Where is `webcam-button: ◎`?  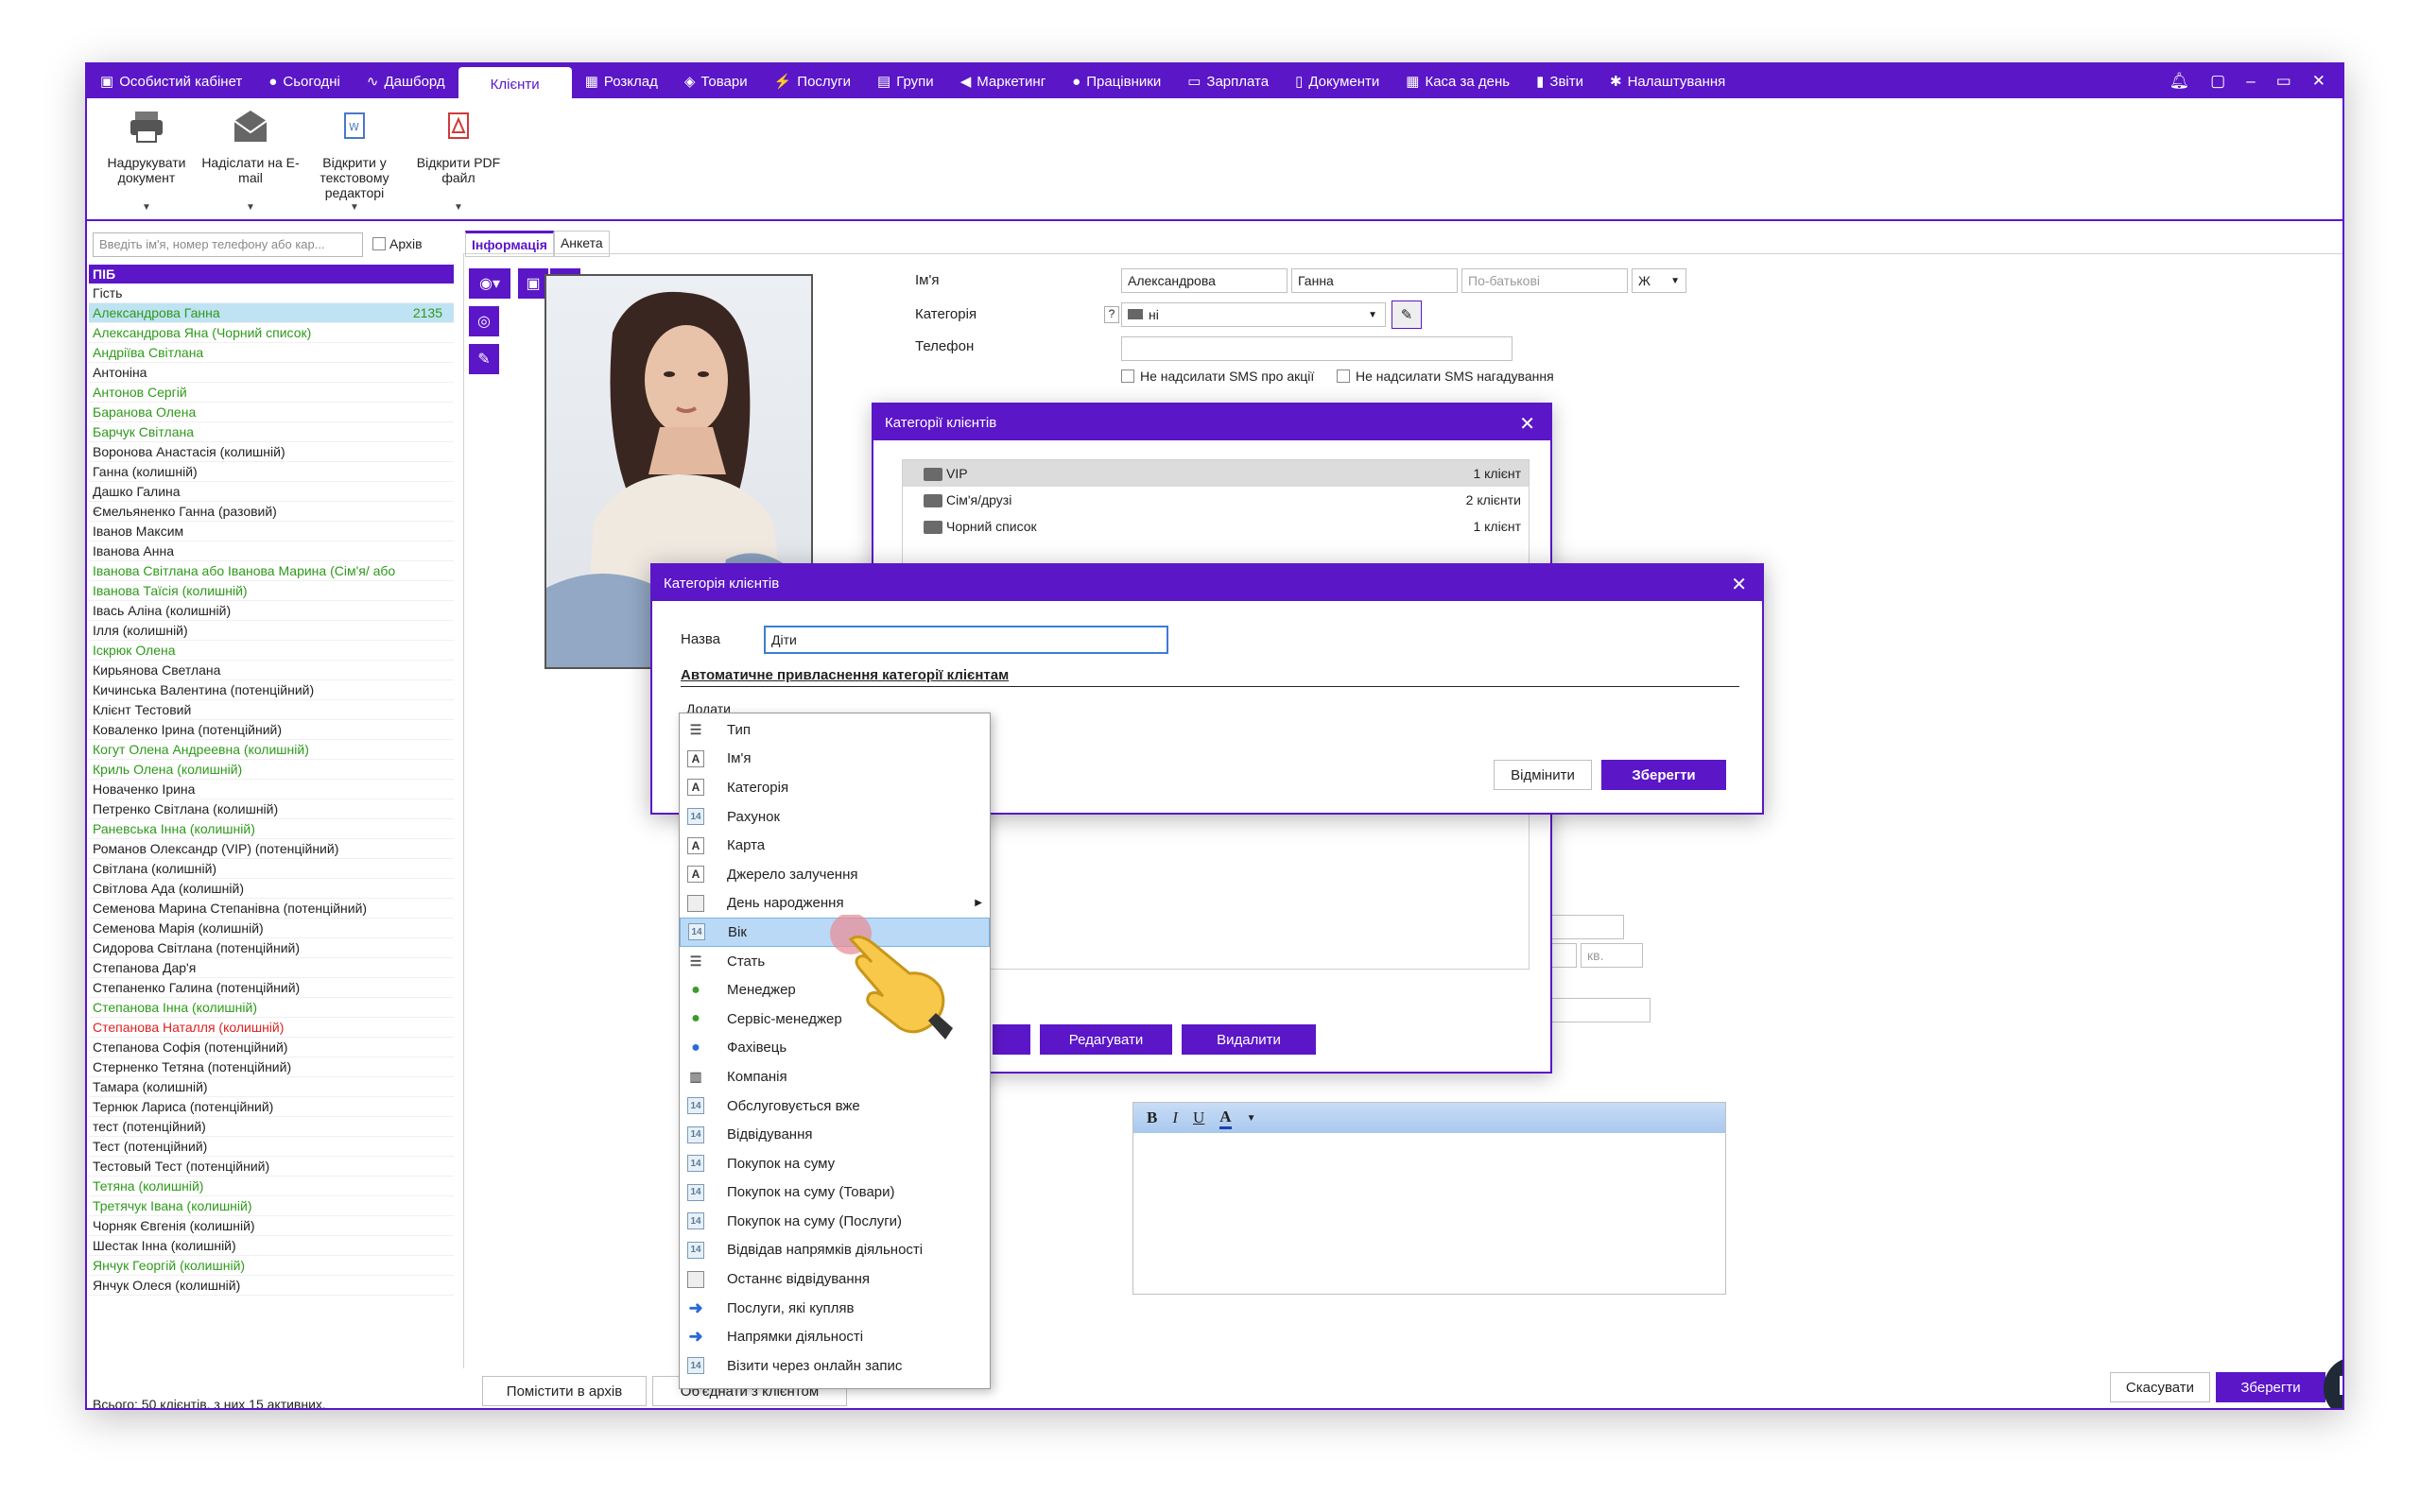
webcam-button: ◎ is located at coordinates (484, 321).